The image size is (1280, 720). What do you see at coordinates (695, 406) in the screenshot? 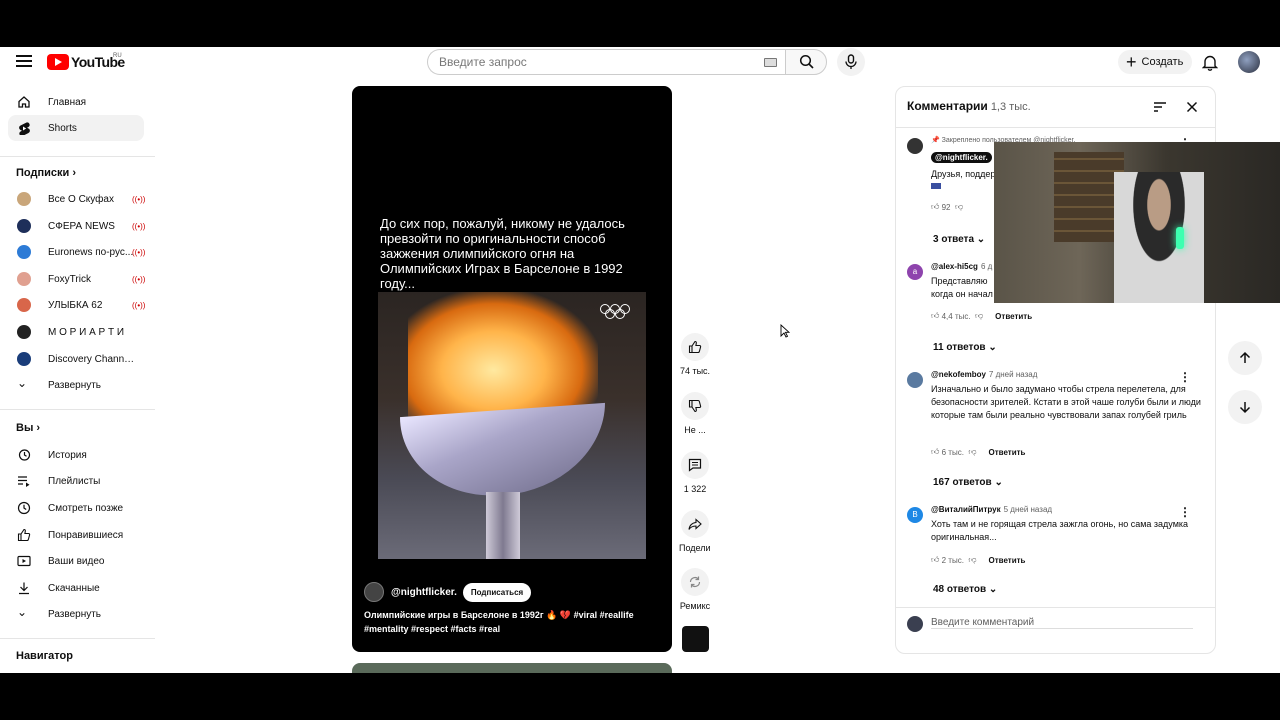
I see `dislike-button` at bounding box center [695, 406].